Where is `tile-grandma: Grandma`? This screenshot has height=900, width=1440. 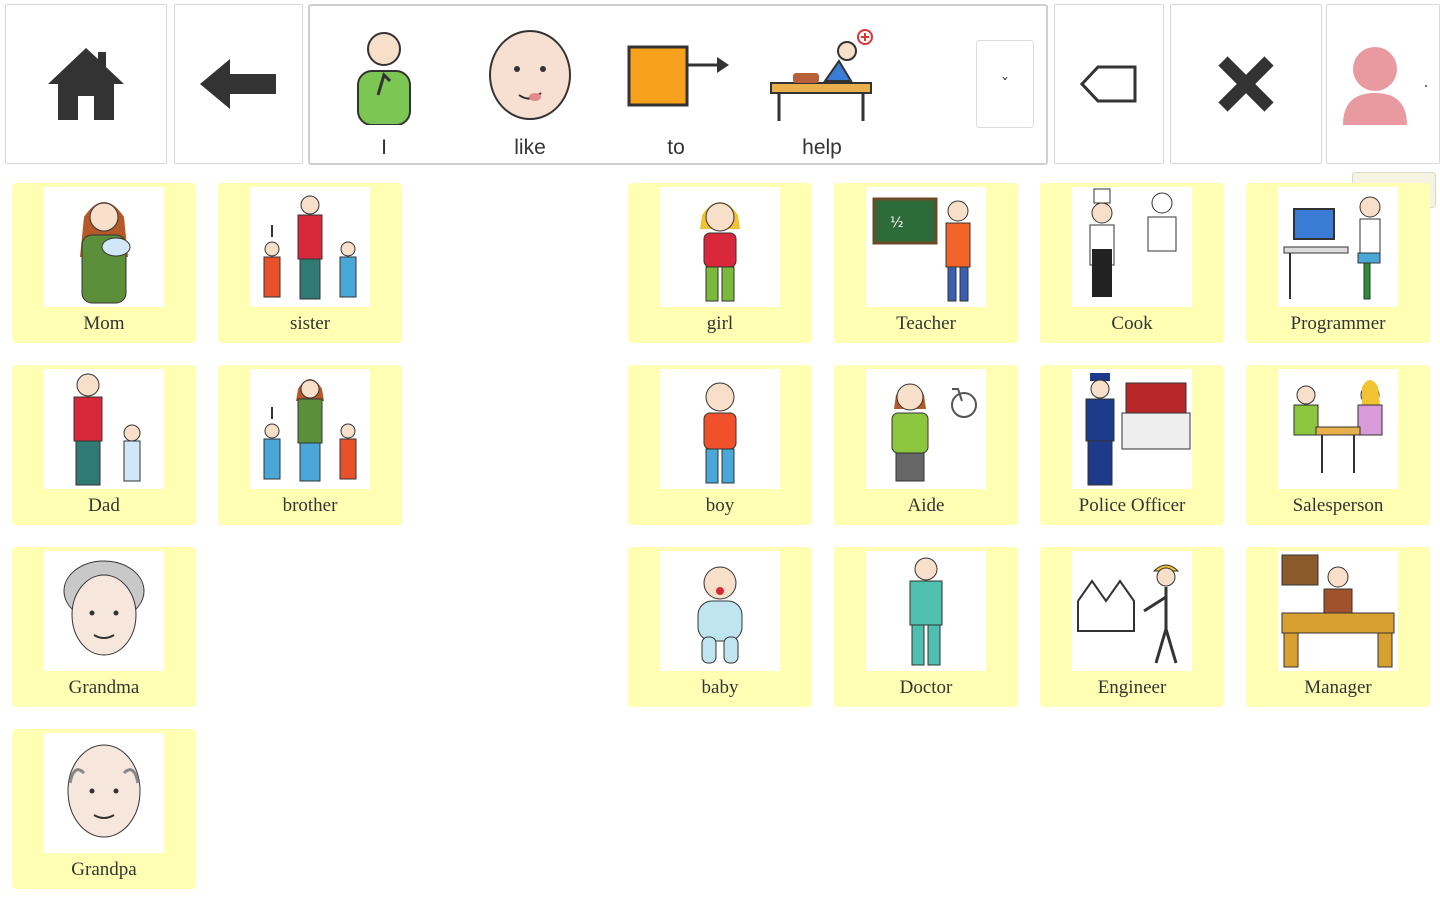 tile-grandma: Grandma is located at coordinates (104, 627).